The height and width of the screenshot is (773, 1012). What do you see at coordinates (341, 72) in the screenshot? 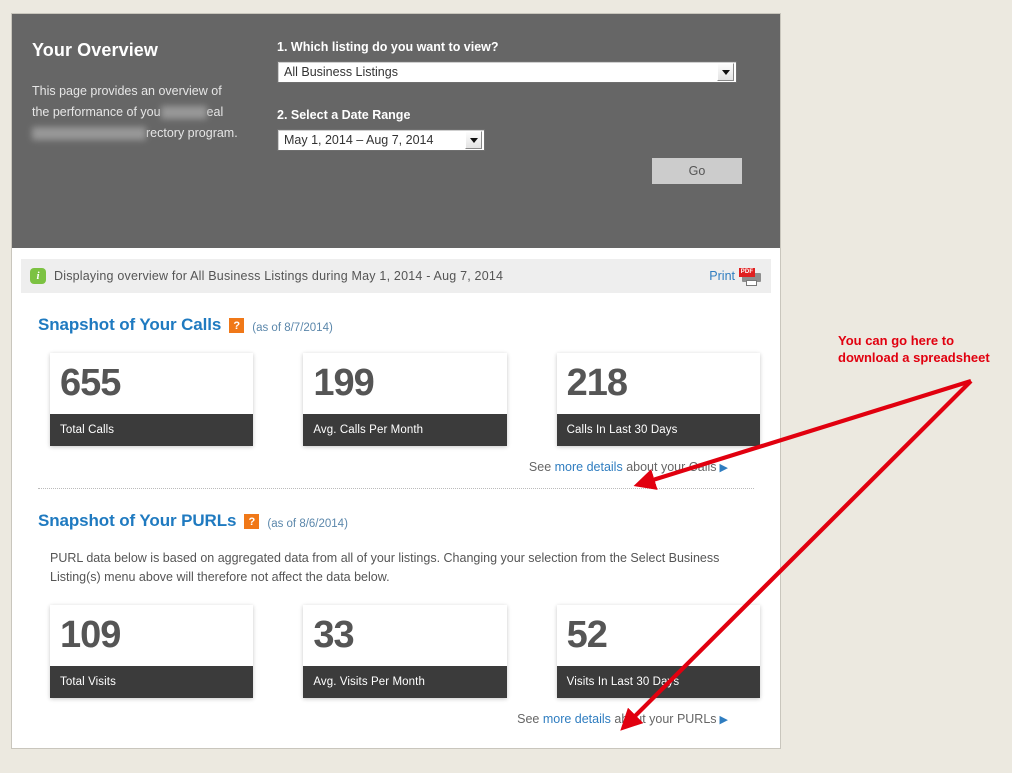
I see `listing-select-value: All Business Listings` at bounding box center [341, 72].